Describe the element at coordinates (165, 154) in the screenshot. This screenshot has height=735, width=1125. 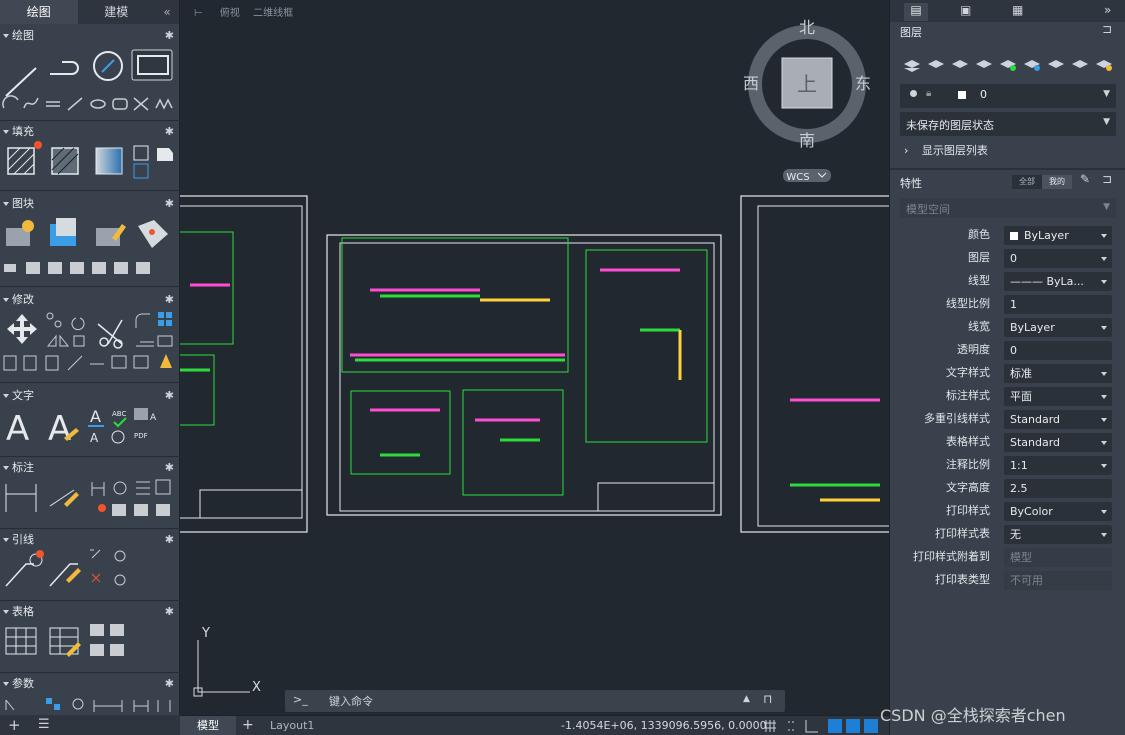
I see `wipeout-tool-icon` at that location.